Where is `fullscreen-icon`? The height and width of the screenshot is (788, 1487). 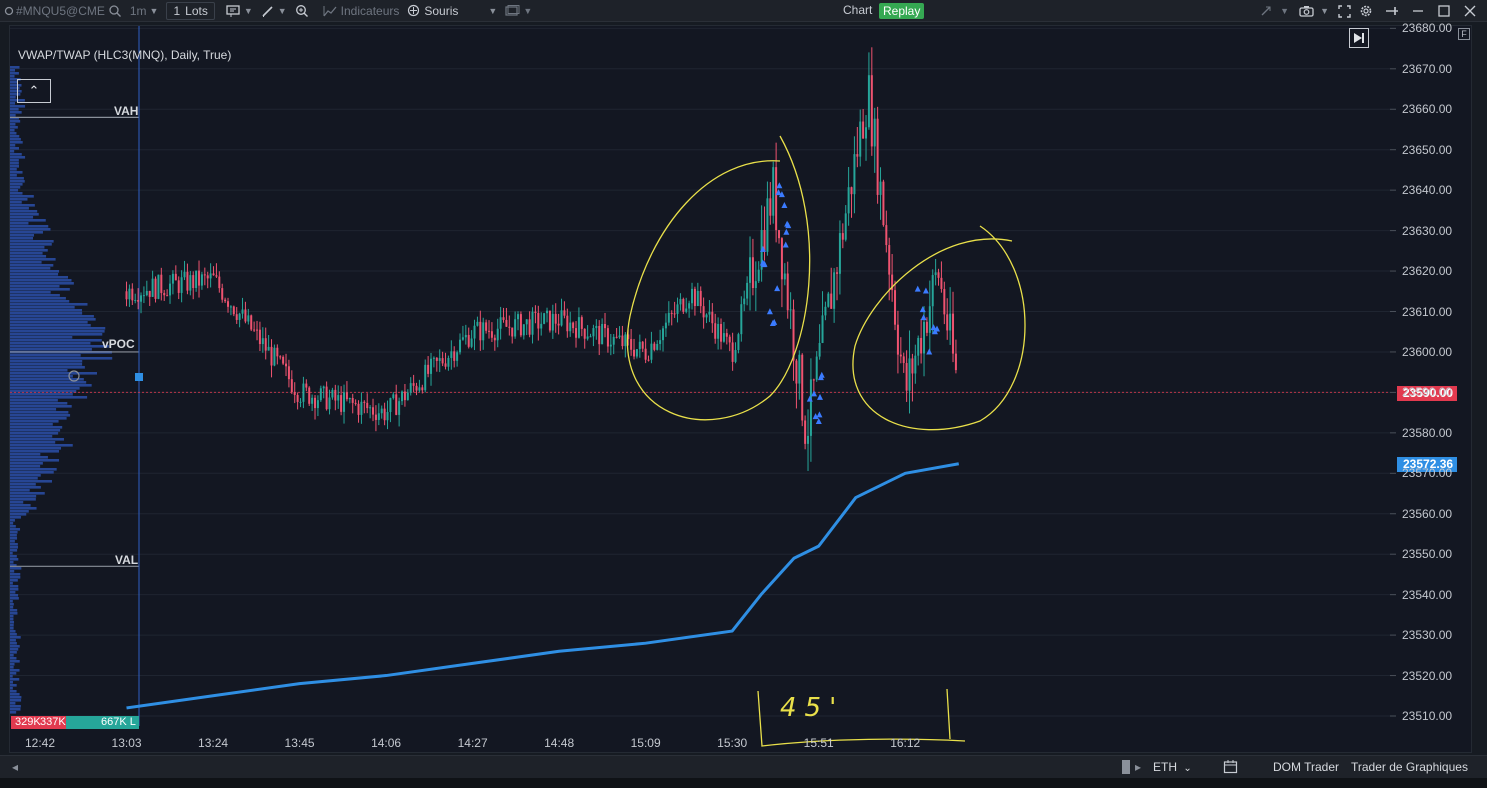
fullscreen-icon is located at coordinates (1344, 11).